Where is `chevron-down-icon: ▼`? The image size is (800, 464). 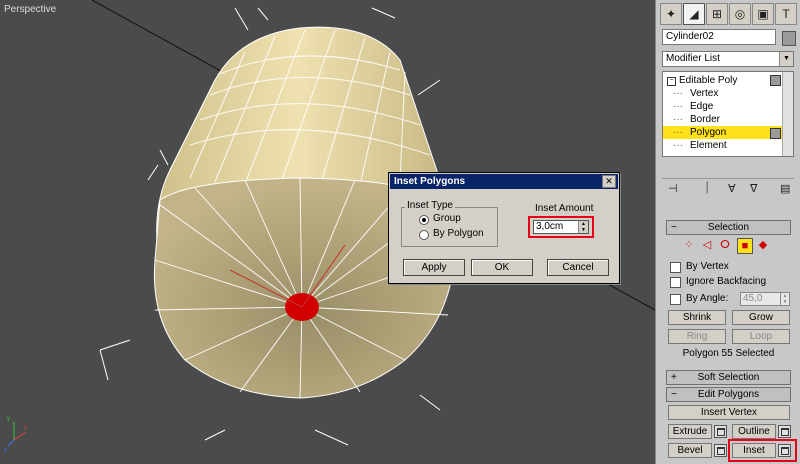
chevron-down-icon: ▼ is located at coordinates (786, 59).